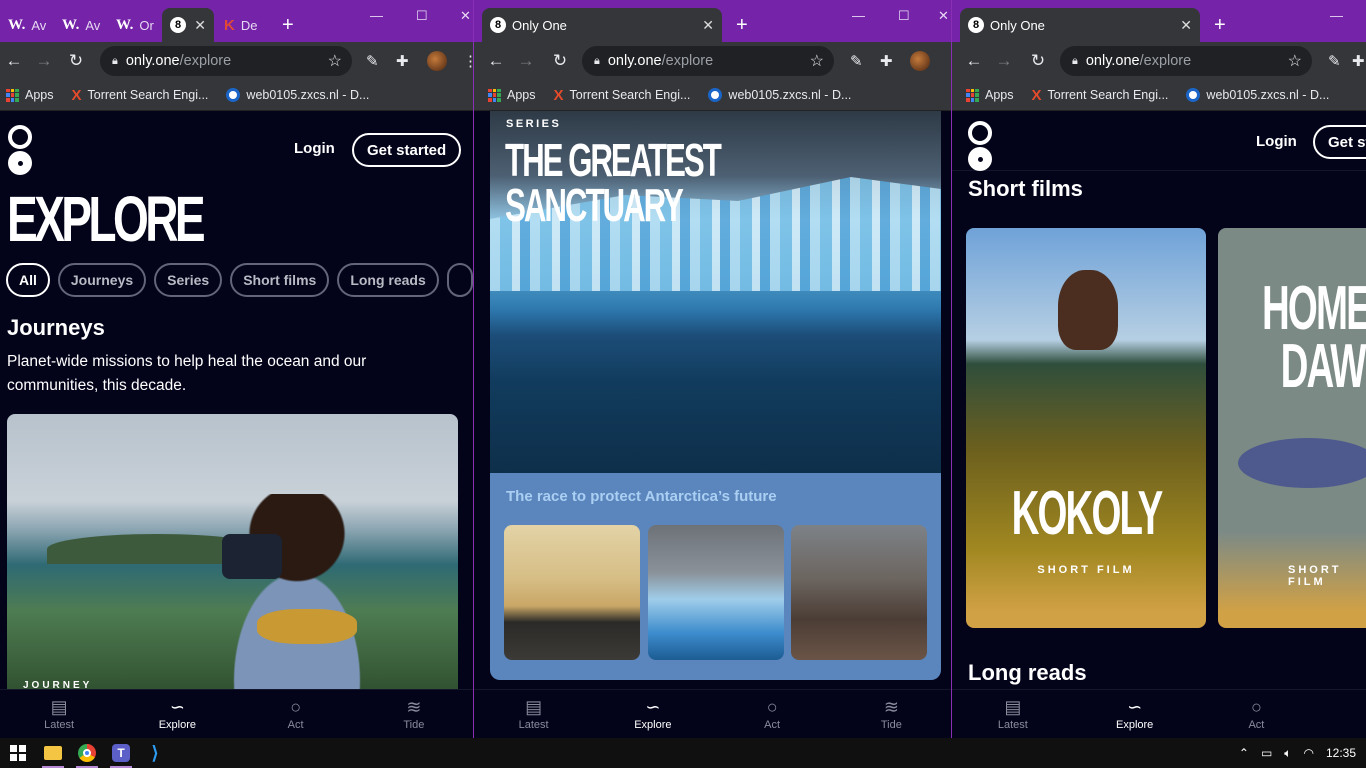  Describe the element at coordinates (121, 753) in the screenshot. I see `teams-app: T` at that location.